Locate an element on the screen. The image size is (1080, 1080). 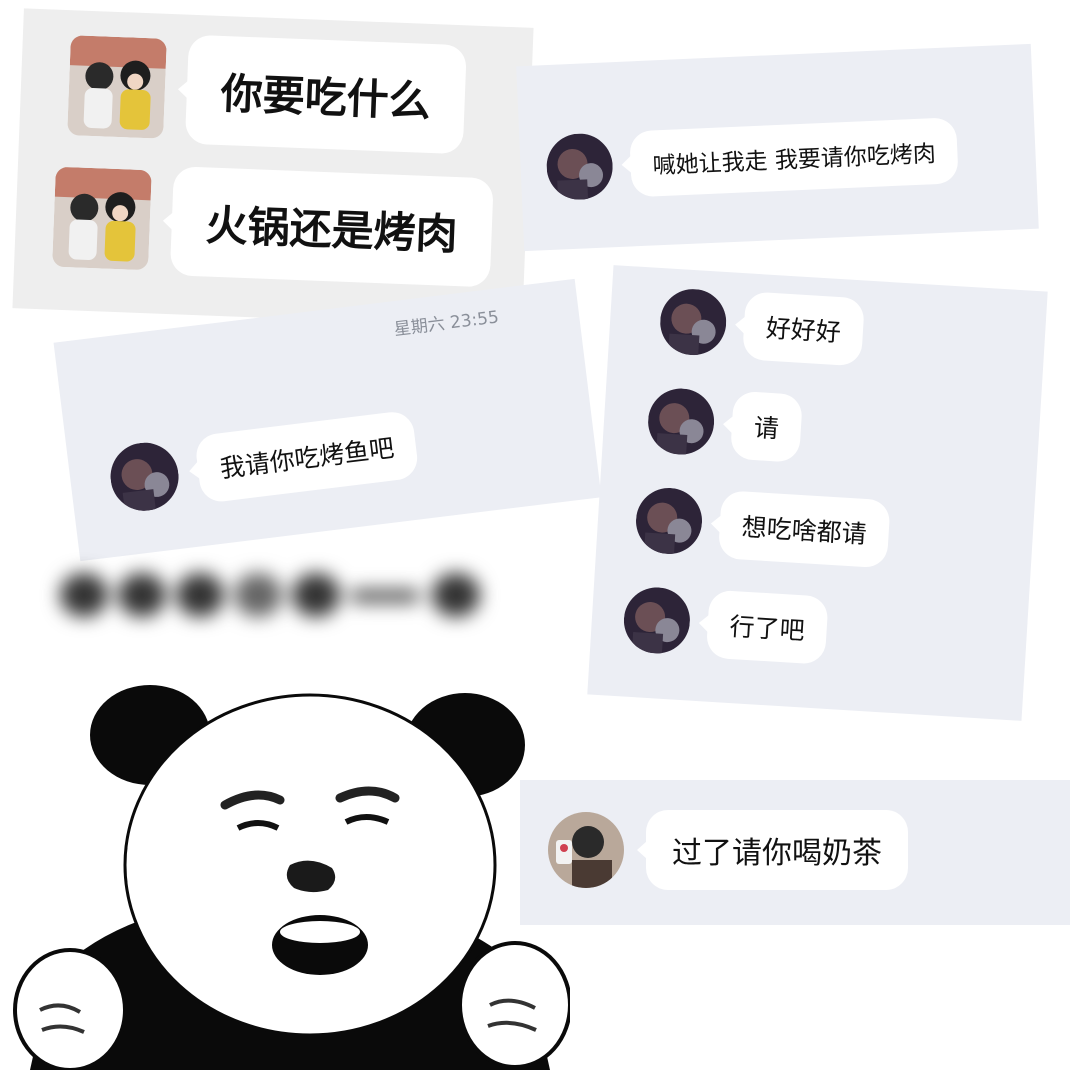
chat-snippet-top-right: 喊她让我走 我要请你吃烤肉 is located at coordinates (777, 147).